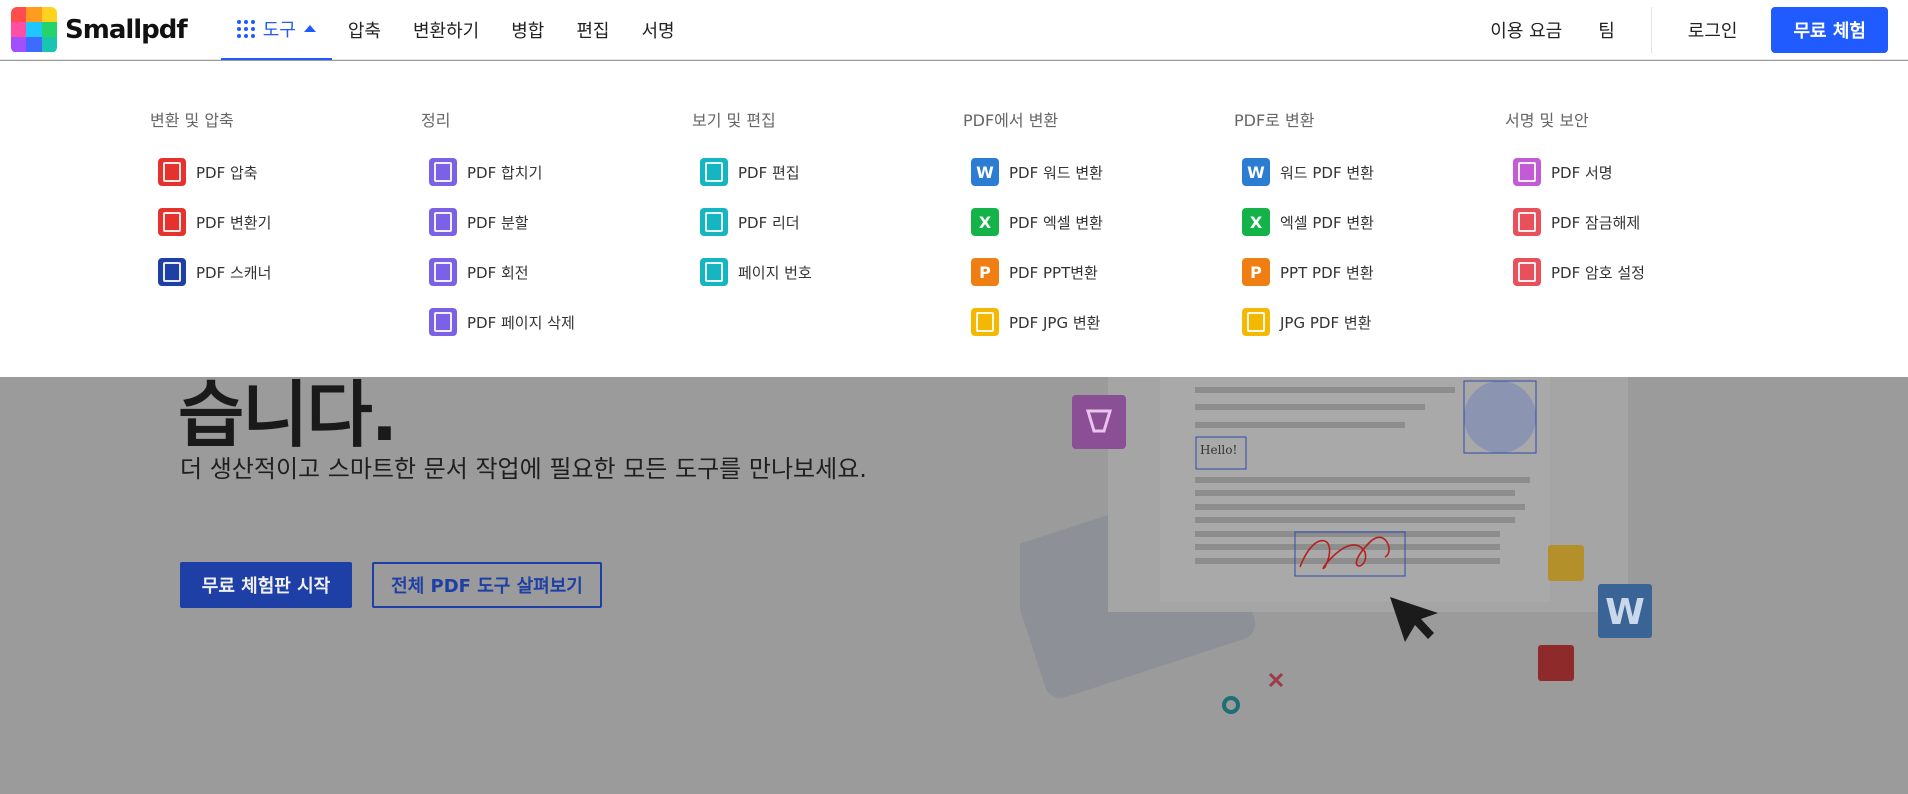  Describe the element at coordinates (1606, 30) in the screenshot. I see `nav-team: 팀` at that location.